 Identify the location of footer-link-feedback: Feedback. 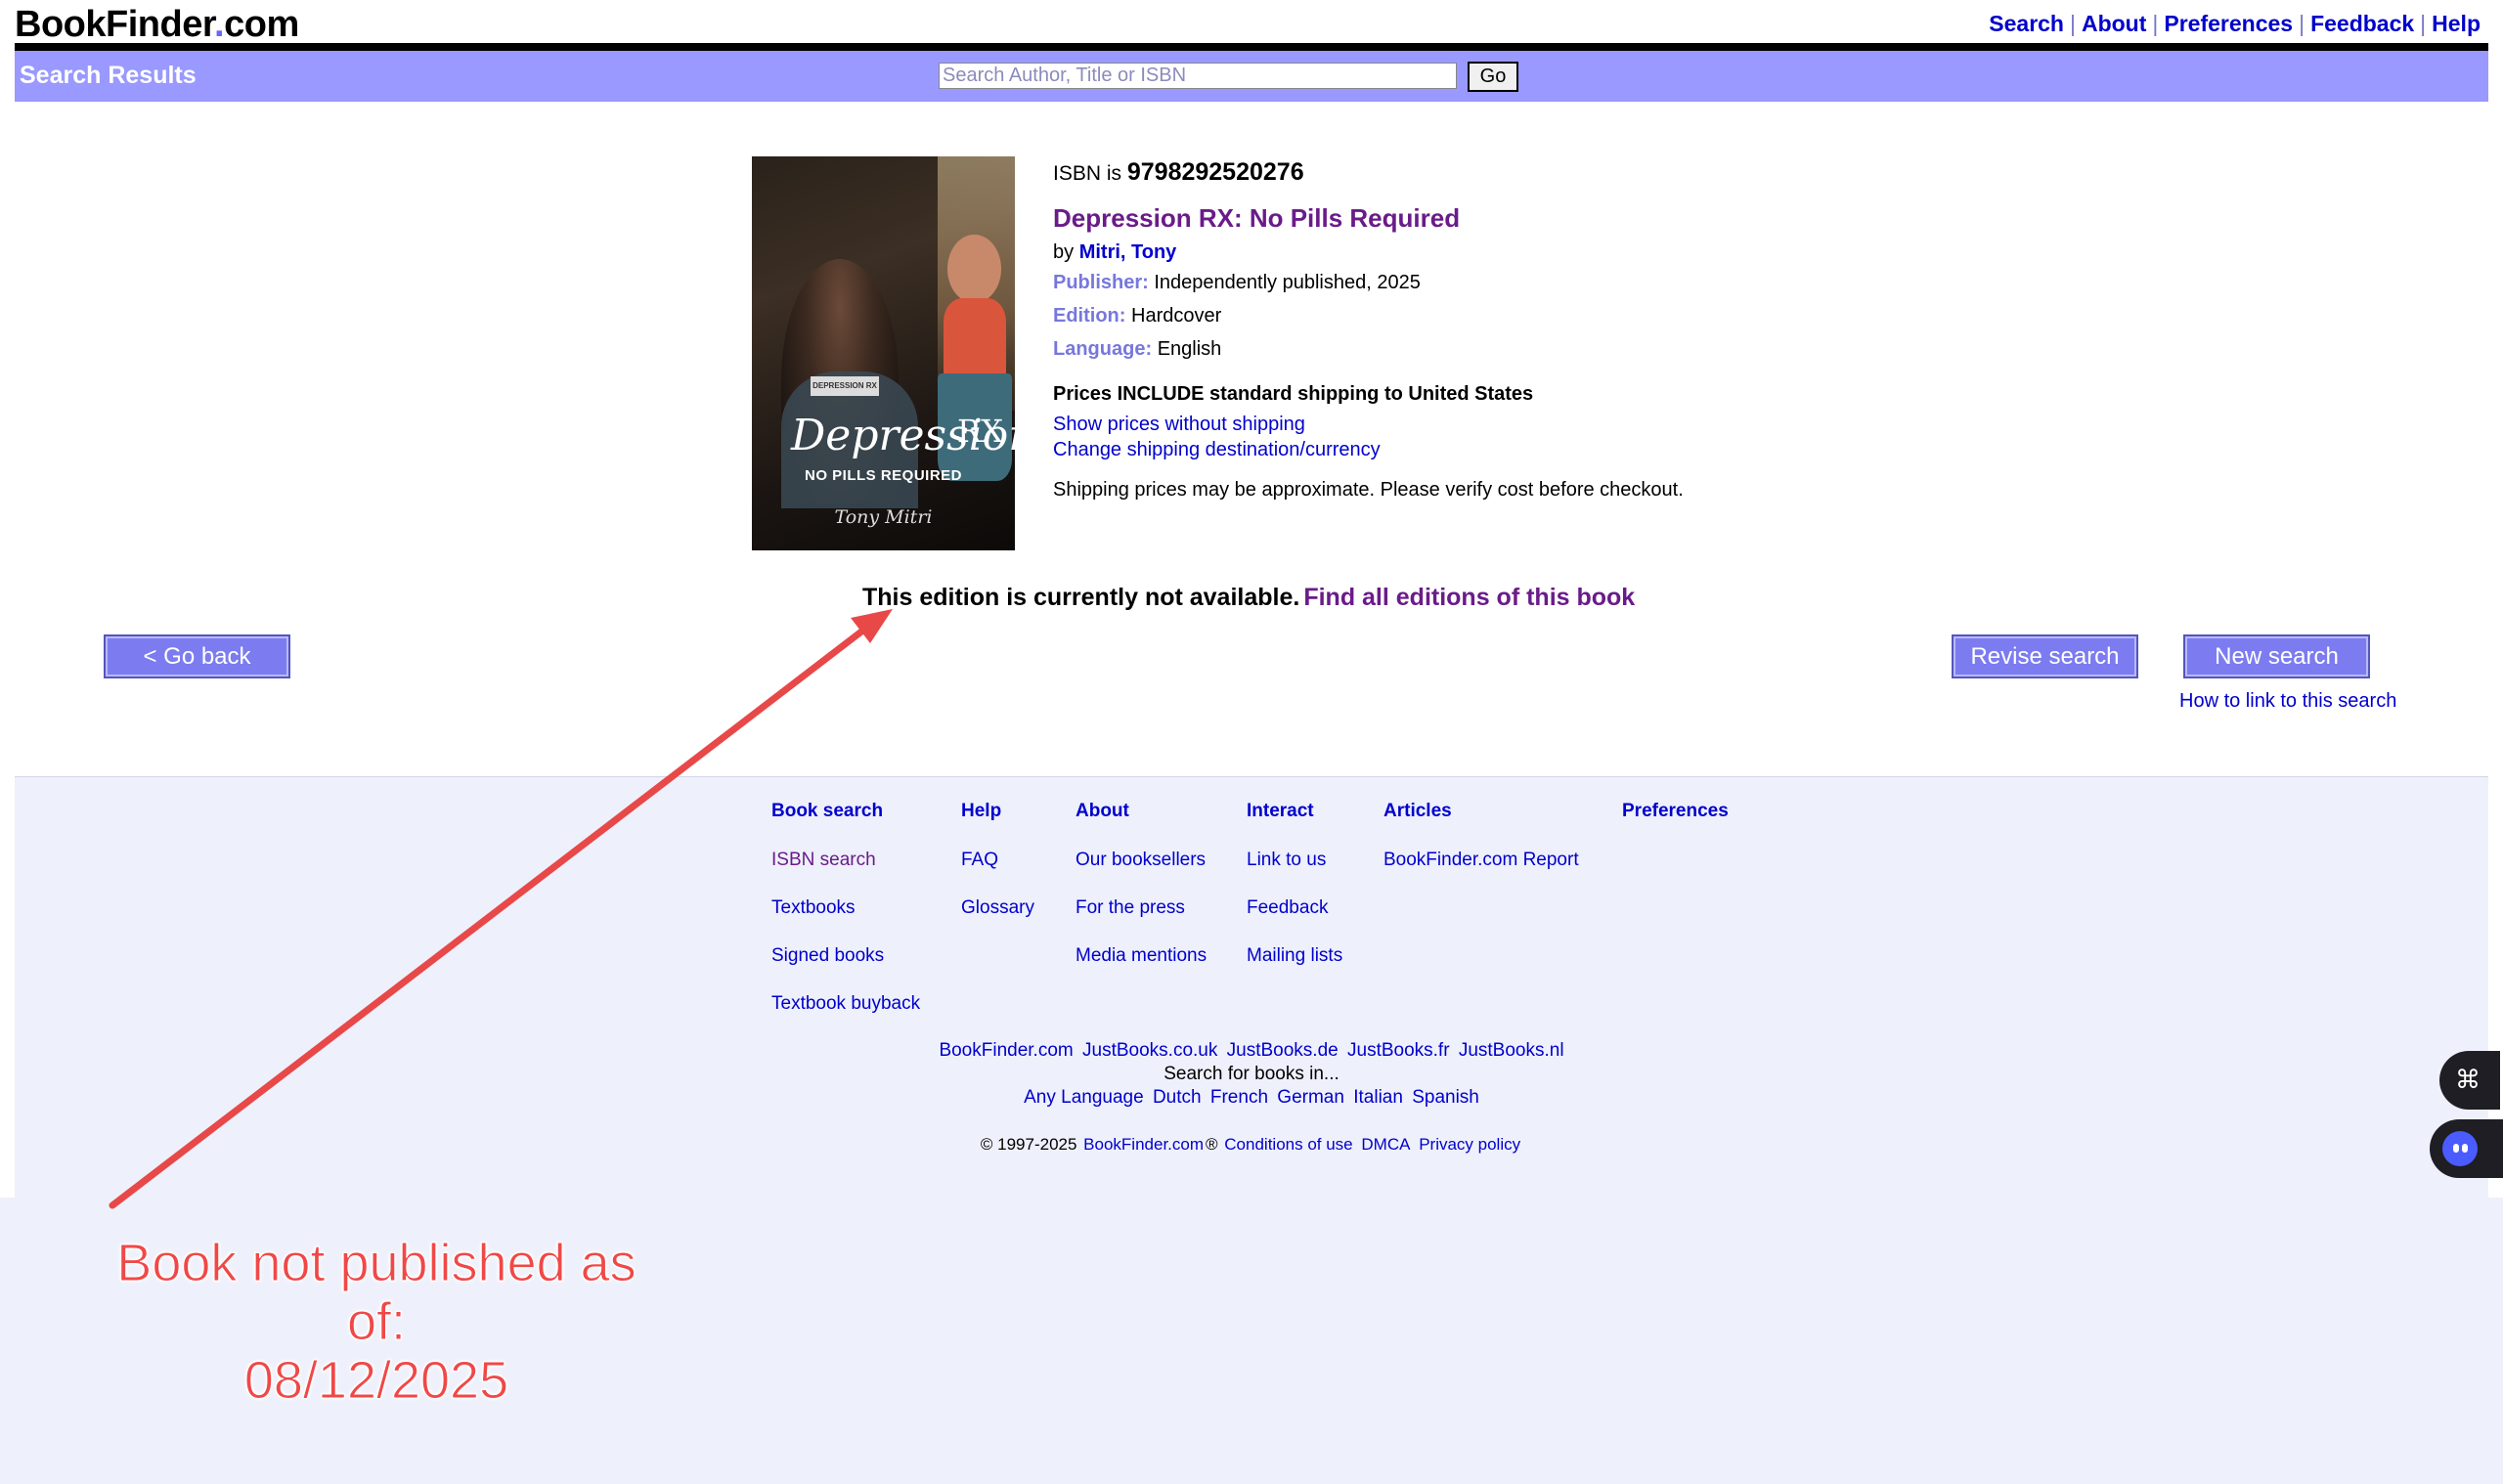
(1294, 908).